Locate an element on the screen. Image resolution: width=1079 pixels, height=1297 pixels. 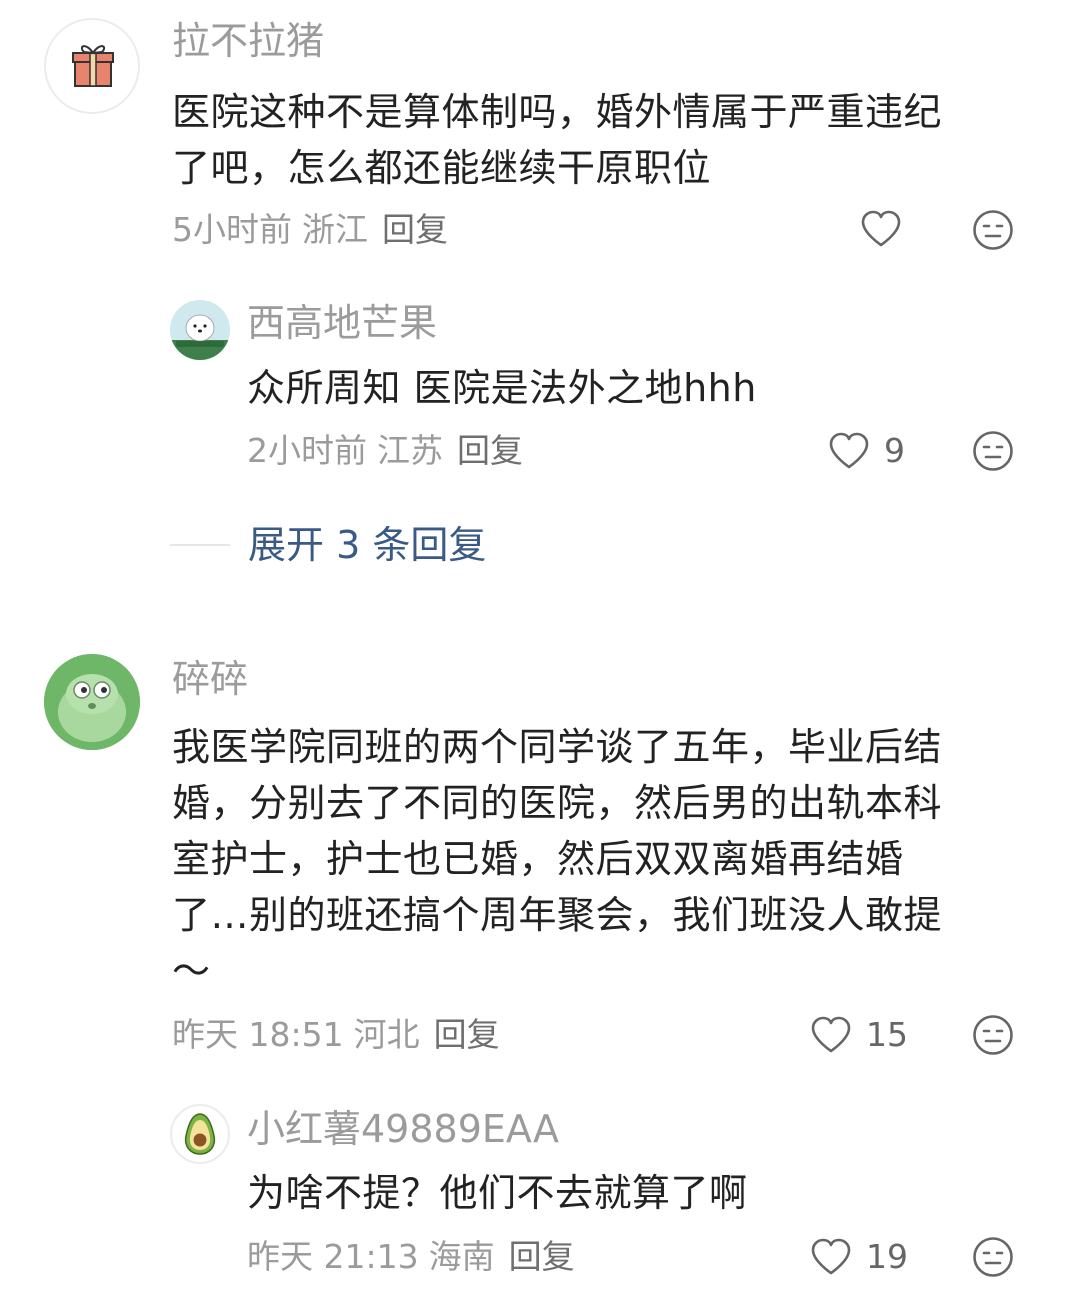
comment-body: 众所周知 医院是法外之地hhh is located at coordinates (502, 388).